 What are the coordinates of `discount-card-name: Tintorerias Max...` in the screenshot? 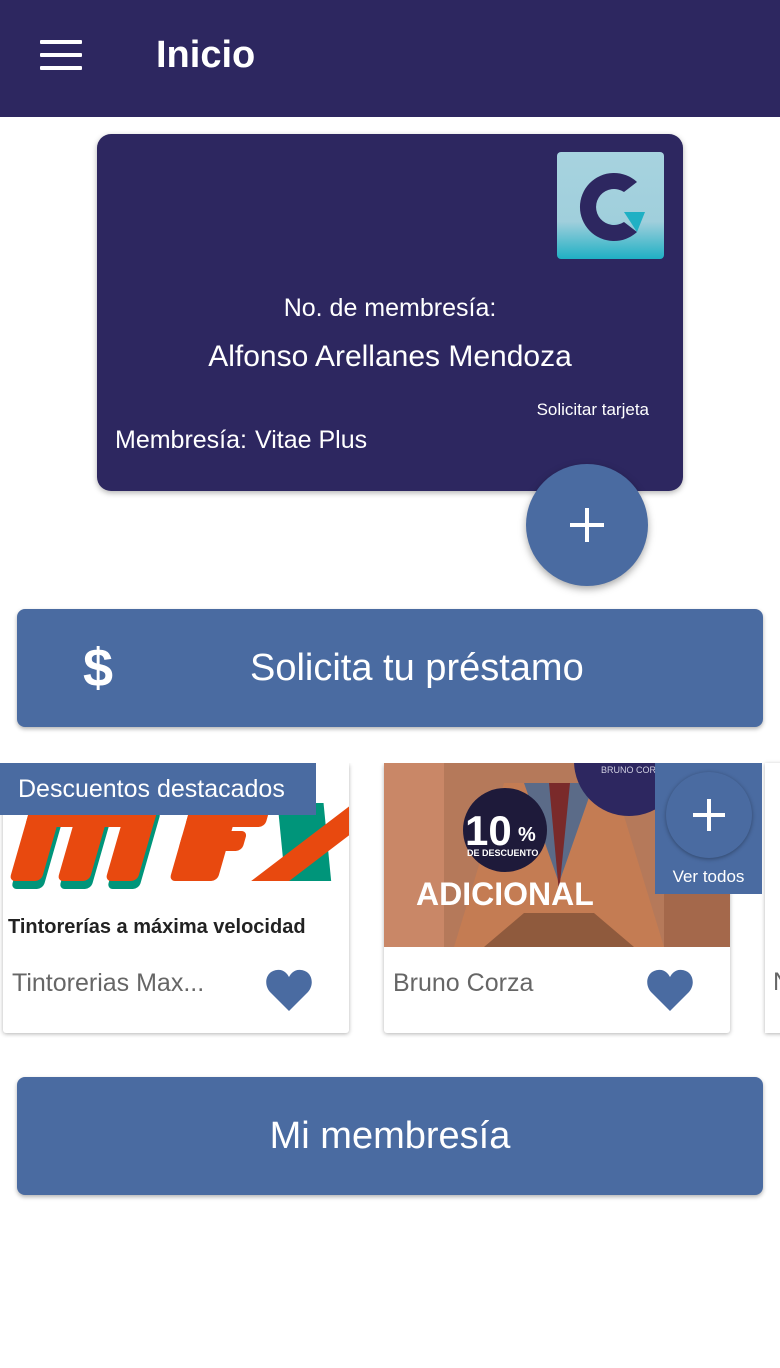 It's located at (108, 983).